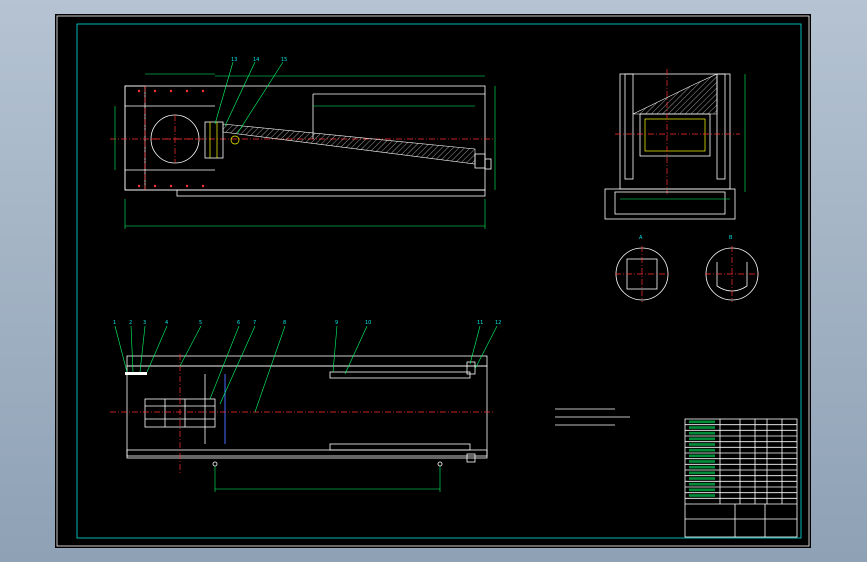 This screenshot has width=867, height=562. What do you see at coordinates (731, 238) in the screenshot?
I see `section-label-b: B` at bounding box center [731, 238].